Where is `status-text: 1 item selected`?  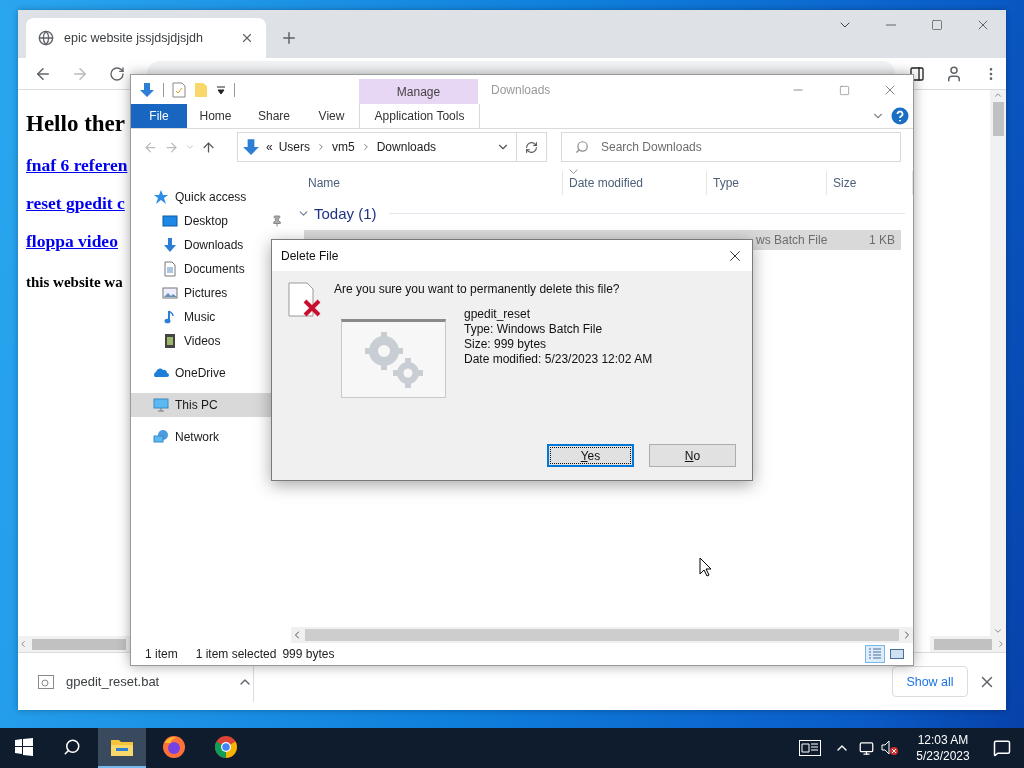 status-text: 1 item selected is located at coordinates (236, 654).